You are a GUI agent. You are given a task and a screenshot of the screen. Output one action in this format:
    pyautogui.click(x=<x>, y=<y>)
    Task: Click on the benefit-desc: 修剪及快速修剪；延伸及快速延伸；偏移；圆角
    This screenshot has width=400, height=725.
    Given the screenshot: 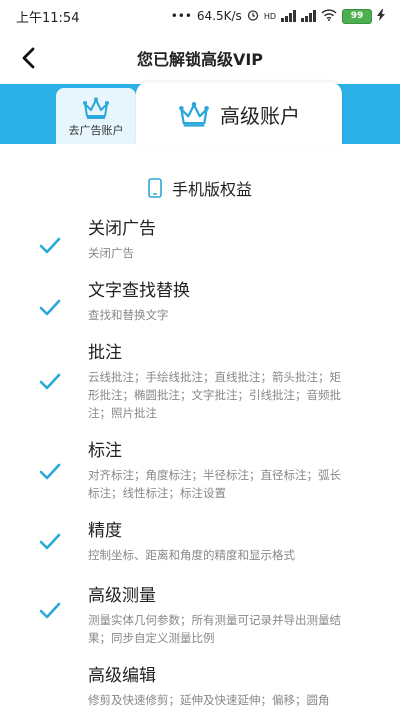 What is the action you would take?
    pyautogui.click(x=209, y=700)
    